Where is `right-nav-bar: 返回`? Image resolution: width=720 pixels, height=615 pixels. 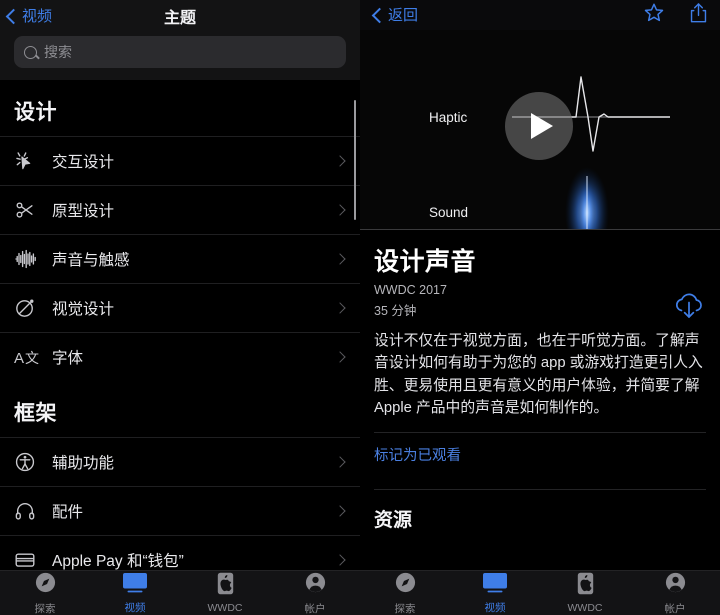
right-nav-bar: 返回 is located at coordinates (540, 15).